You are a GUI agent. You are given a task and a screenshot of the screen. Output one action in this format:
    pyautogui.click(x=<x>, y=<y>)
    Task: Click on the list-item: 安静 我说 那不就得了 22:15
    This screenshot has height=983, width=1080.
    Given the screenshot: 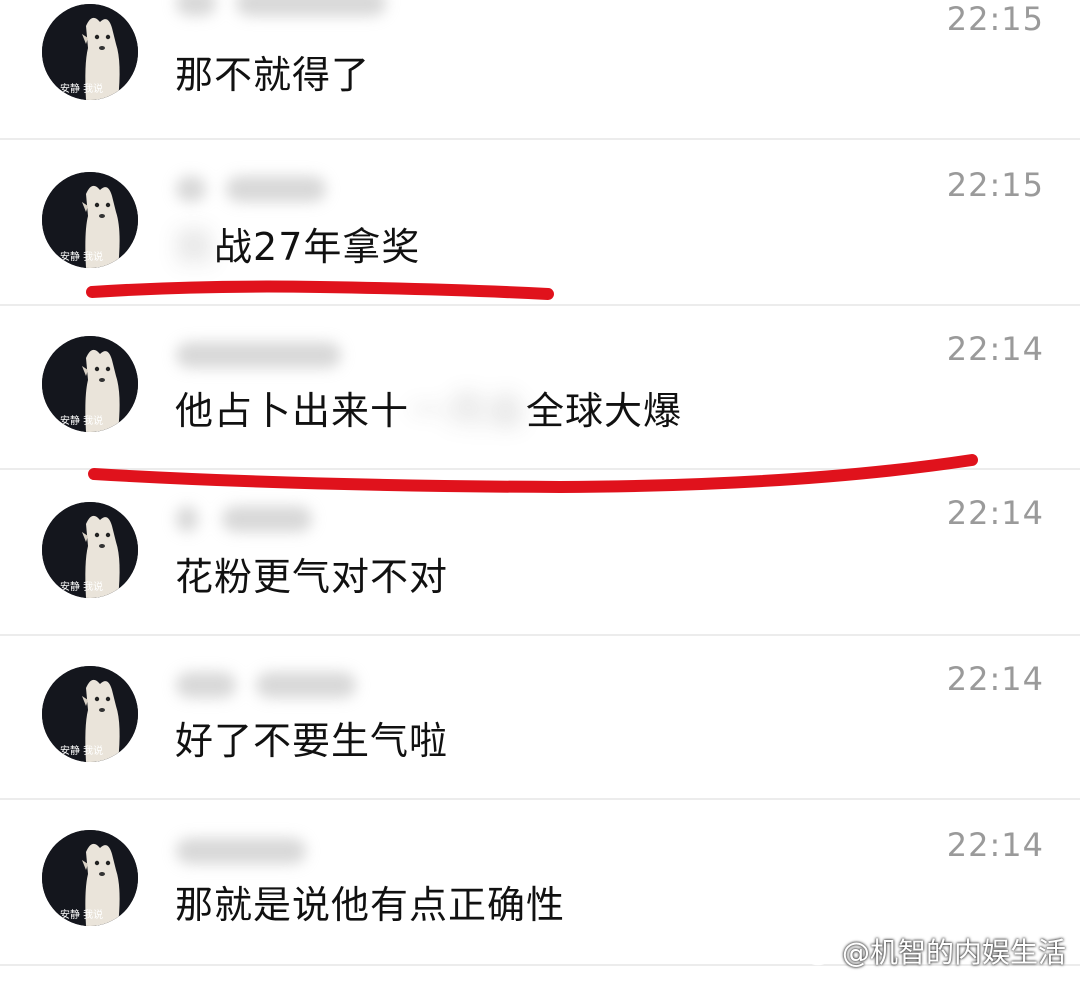 What is the action you would take?
    pyautogui.click(x=540, y=70)
    